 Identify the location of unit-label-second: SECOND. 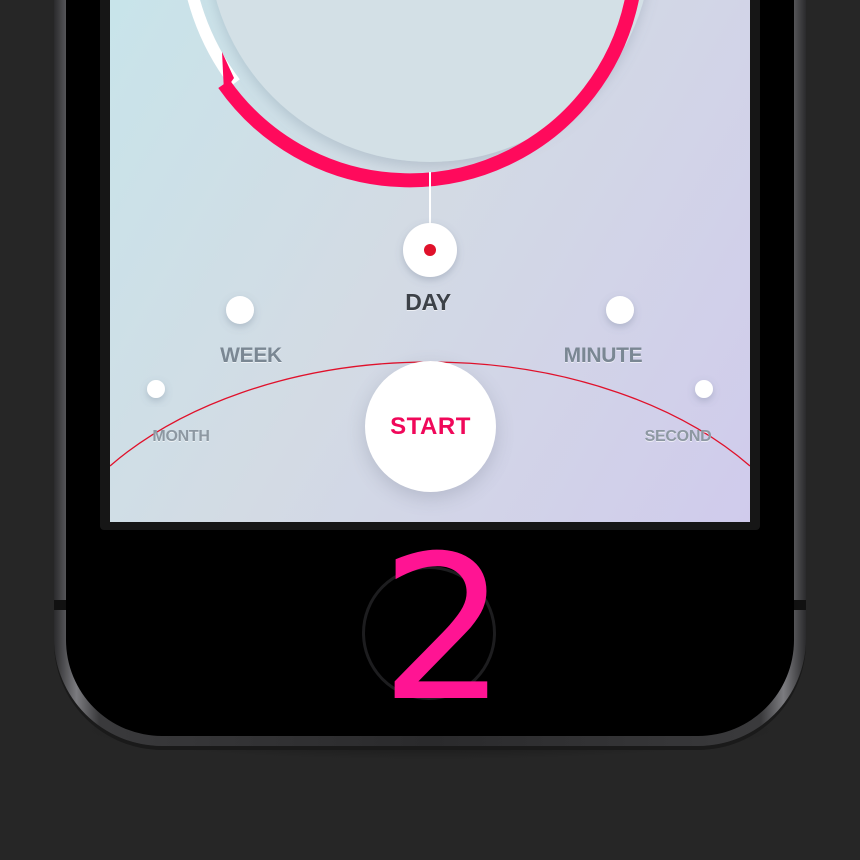
(678, 437).